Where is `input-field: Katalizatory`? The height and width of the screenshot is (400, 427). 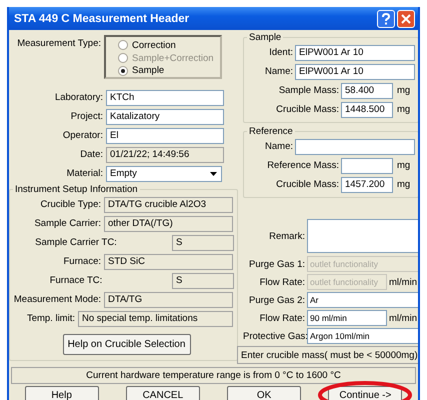
input-field: Katalizatory is located at coordinates (165, 116).